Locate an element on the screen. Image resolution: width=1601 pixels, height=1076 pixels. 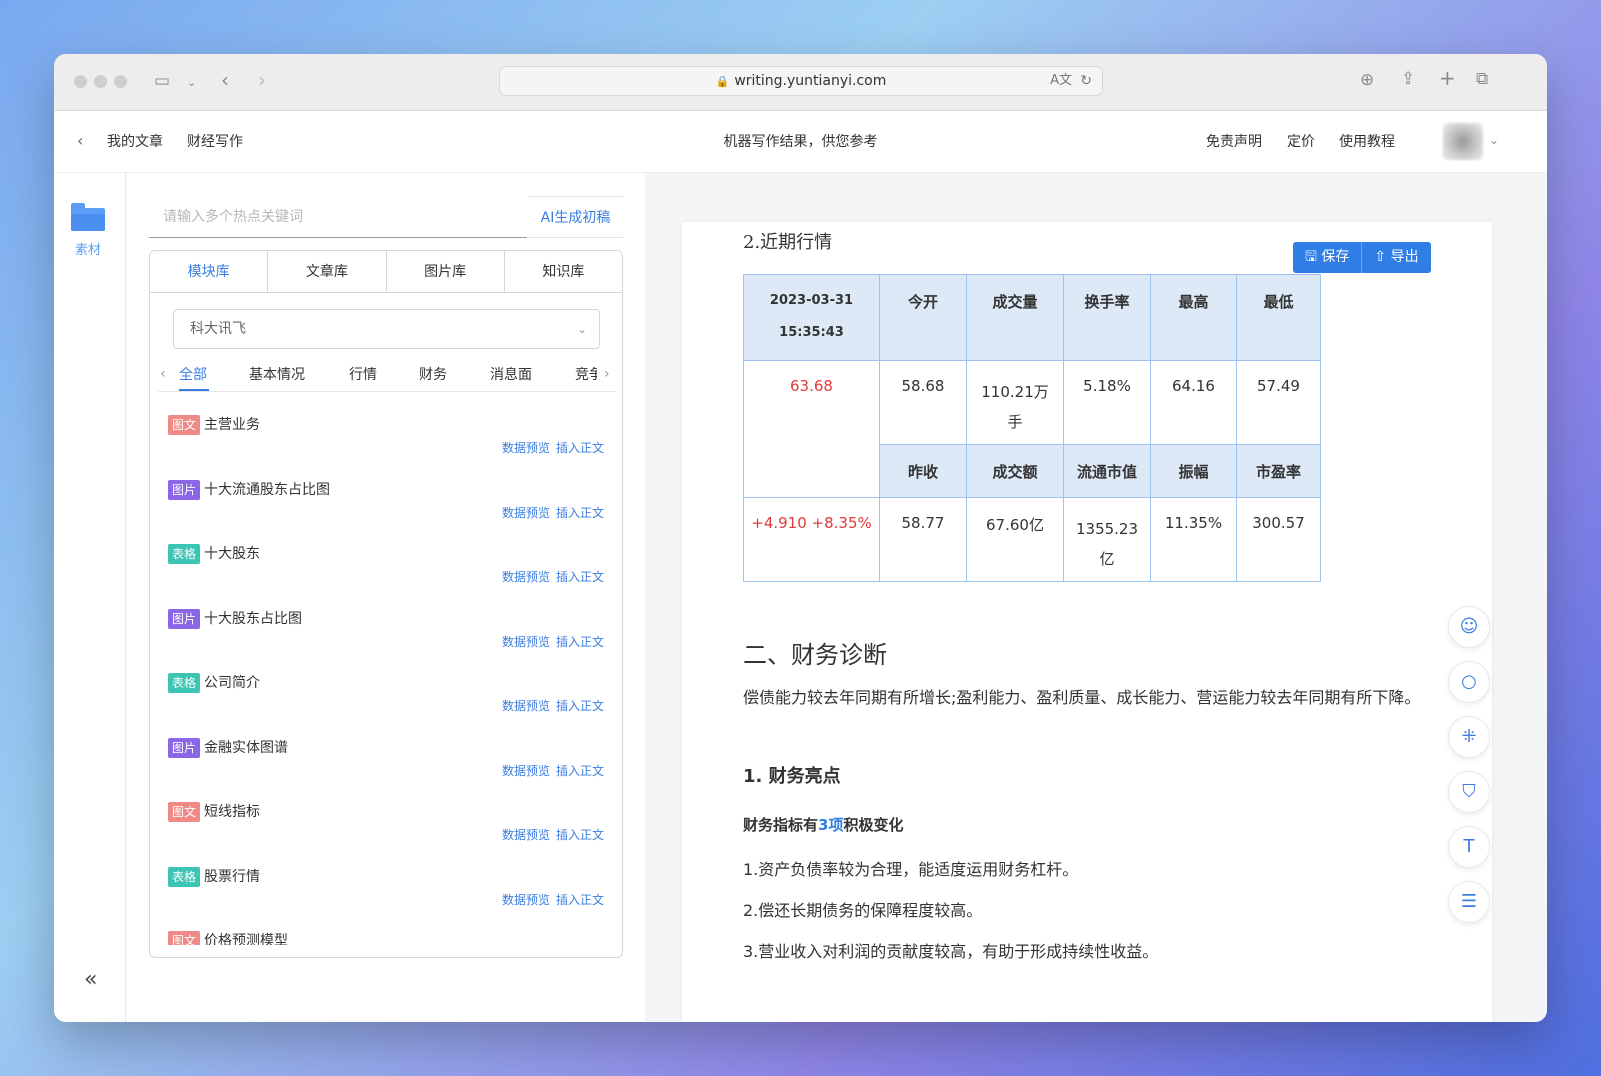
sidebar-toggle-icon: ▭ is located at coordinates (162, 81).